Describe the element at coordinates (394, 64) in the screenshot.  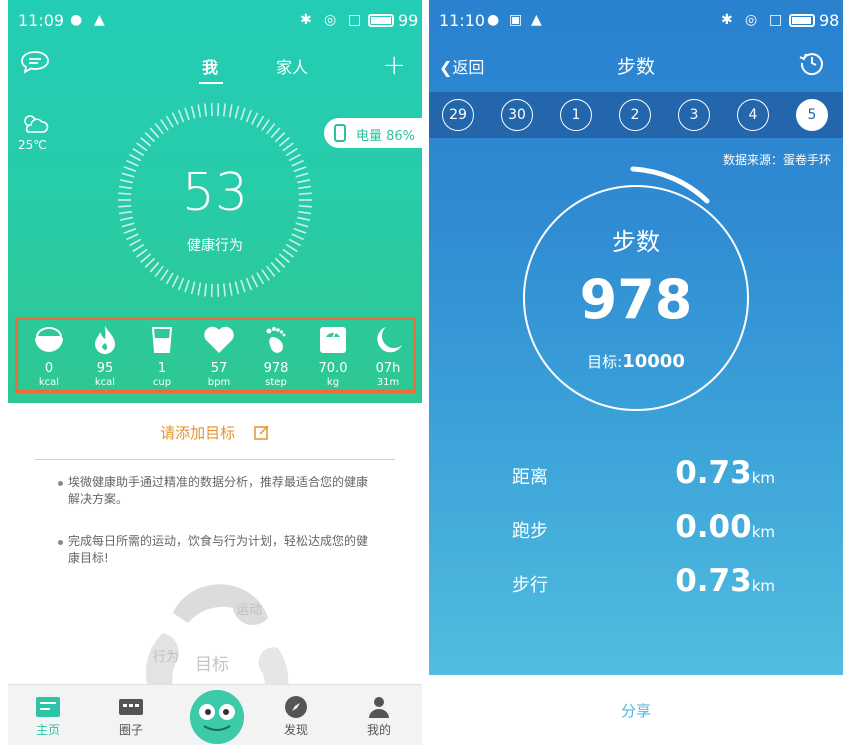
I see `add-icon: +` at that location.